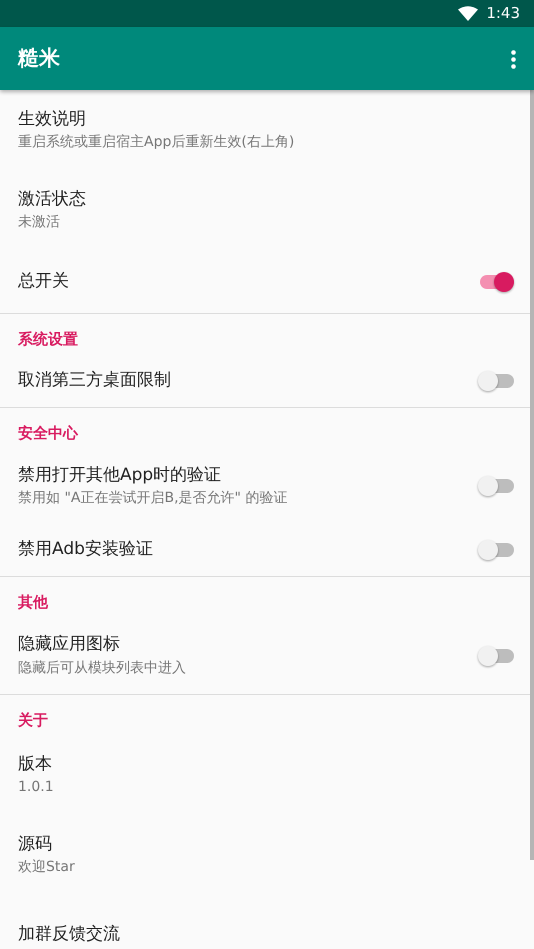 This screenshot has height=949, width=534. What do you see at coordinates (248, 645) in the screenshot?
I see `setting-title: 隐藏应用图标` at bounding box center [248, 645].